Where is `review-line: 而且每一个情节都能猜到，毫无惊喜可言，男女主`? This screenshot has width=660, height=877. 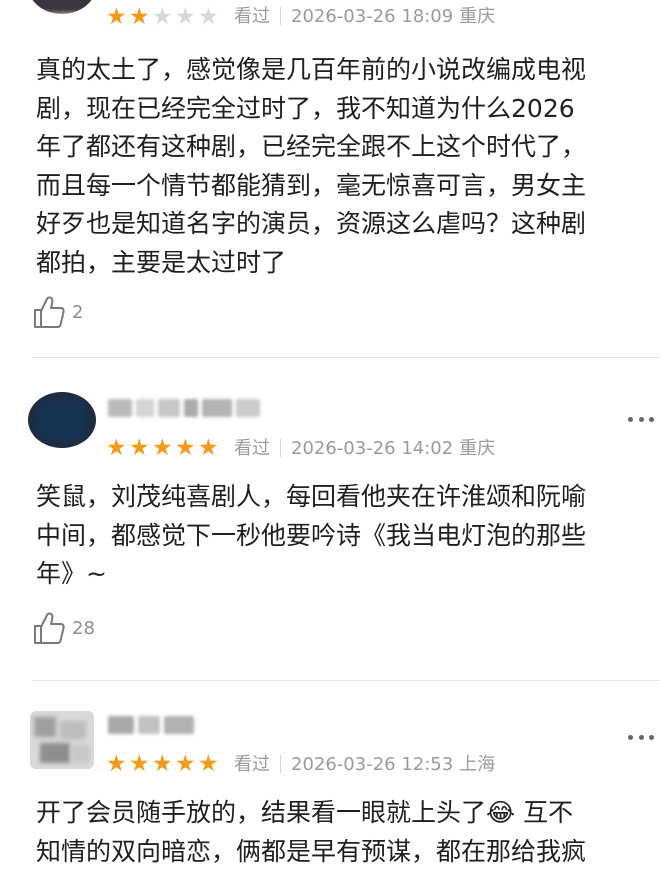
review-line: 而且每一个情节都能猜到，毫无惊喜可言，男女主 is located at coordinates (311, 185).